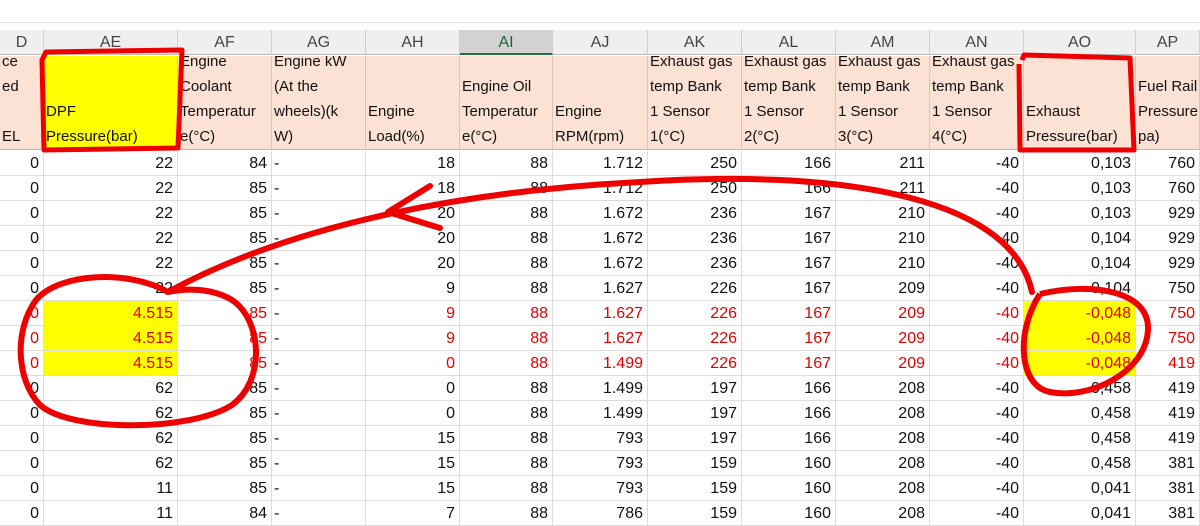  I want to click on cell-af-row-3: 85, so click(225, 213).